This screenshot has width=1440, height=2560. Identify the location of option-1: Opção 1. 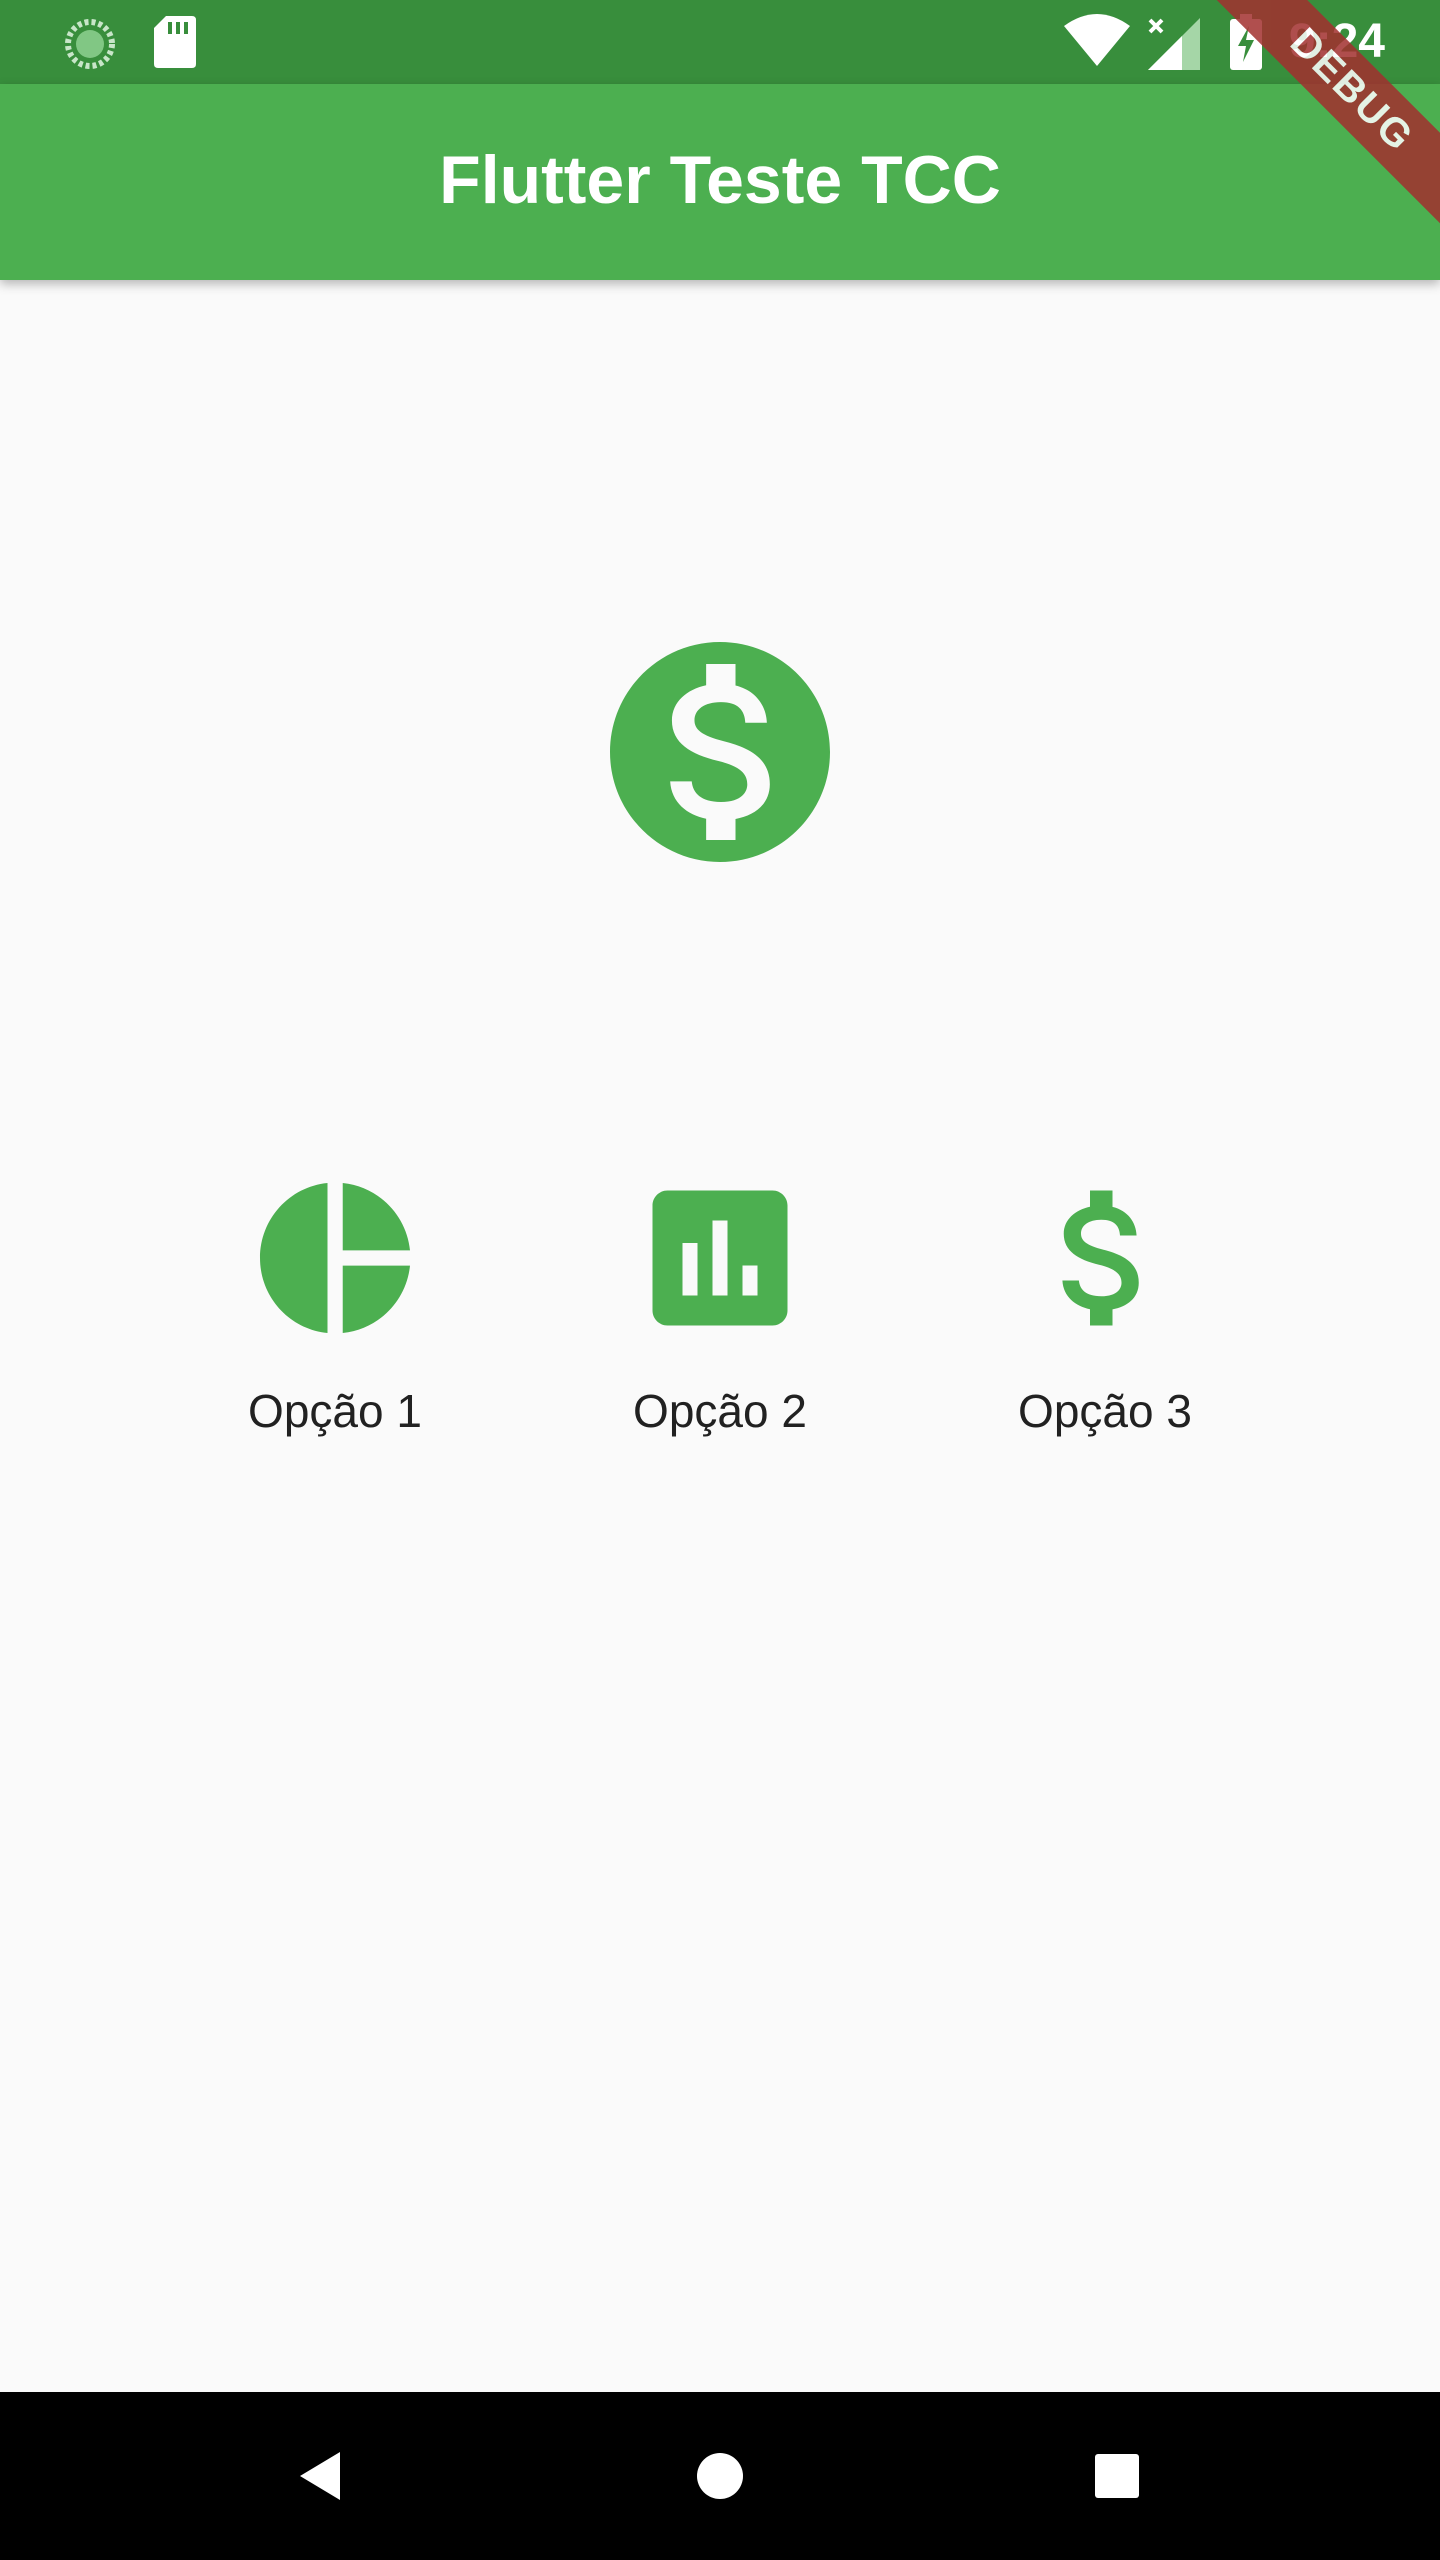
(335, 1303).